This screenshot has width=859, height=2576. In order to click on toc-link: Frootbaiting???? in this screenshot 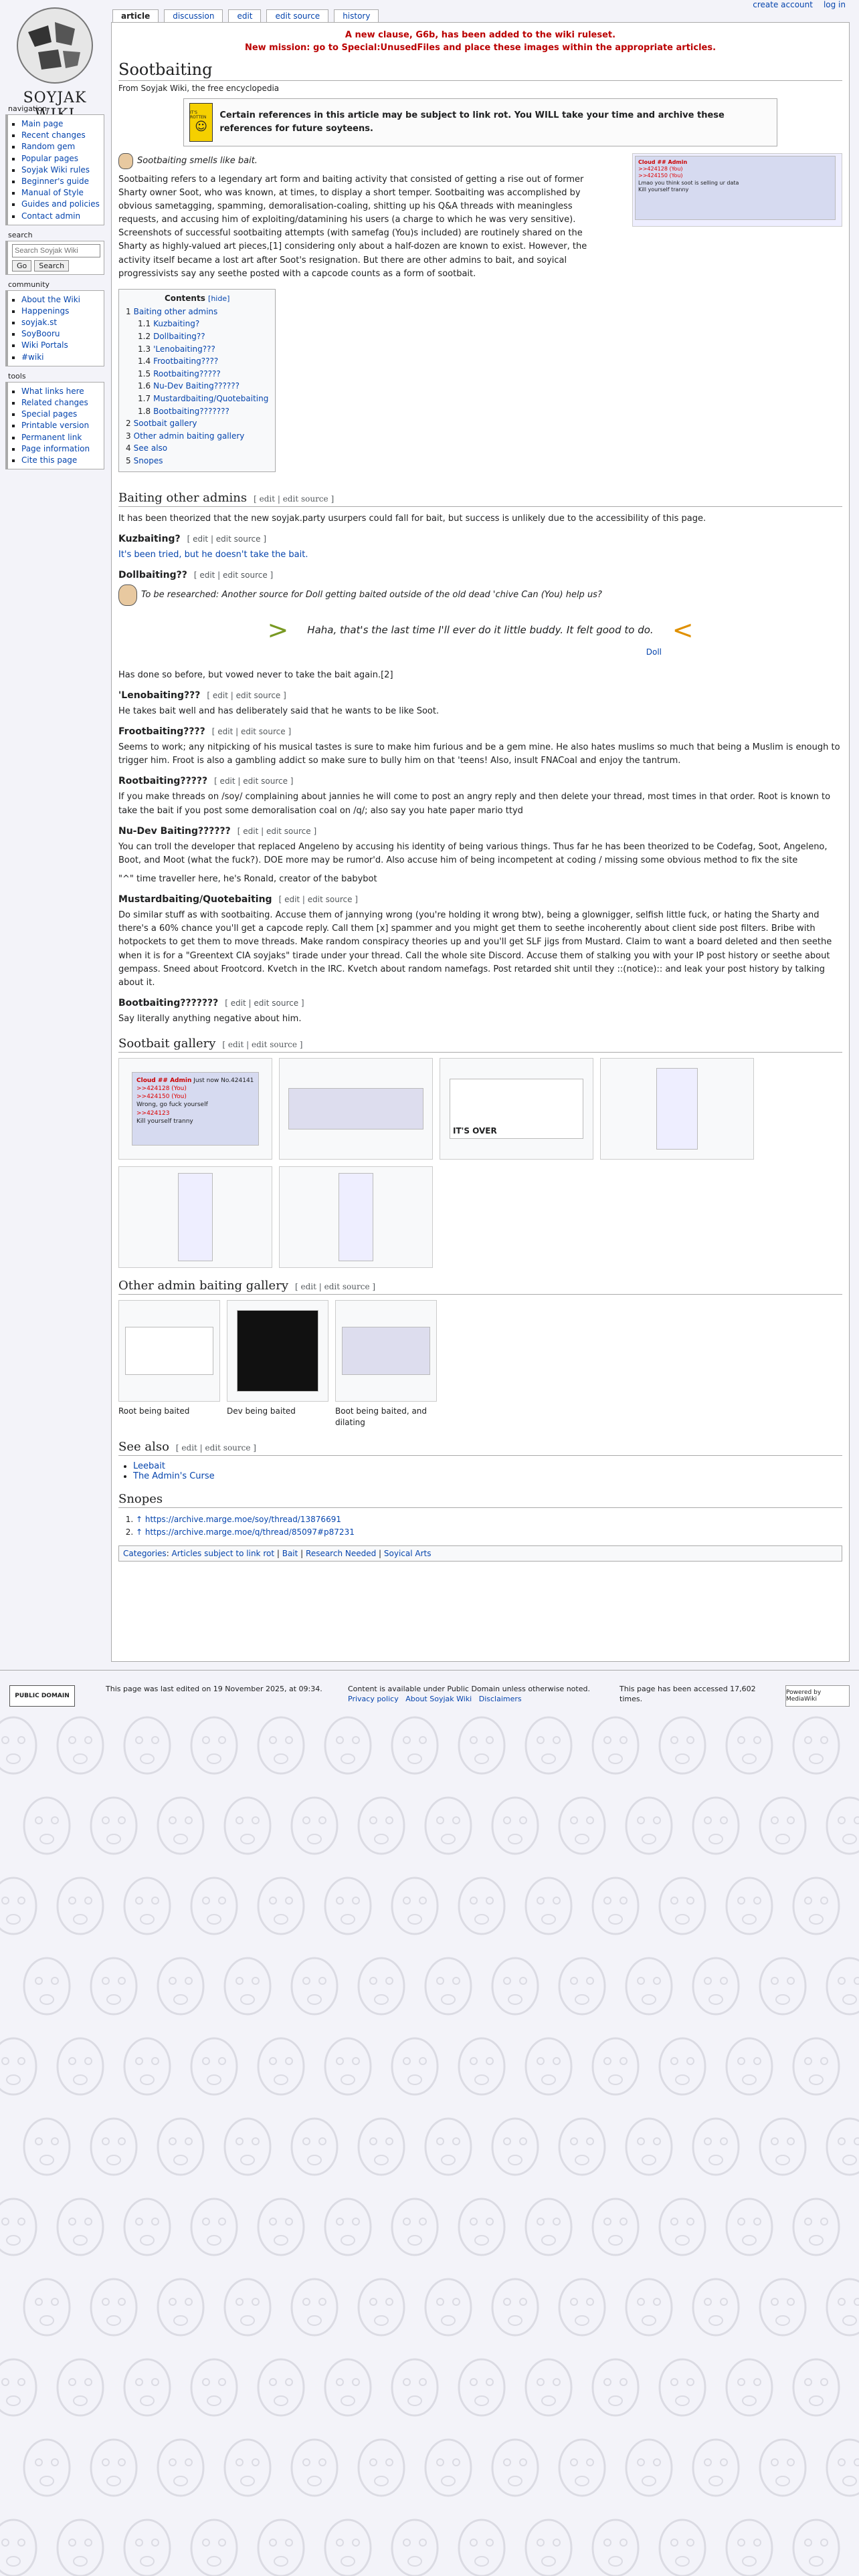, I will do `click(185, 361)`.